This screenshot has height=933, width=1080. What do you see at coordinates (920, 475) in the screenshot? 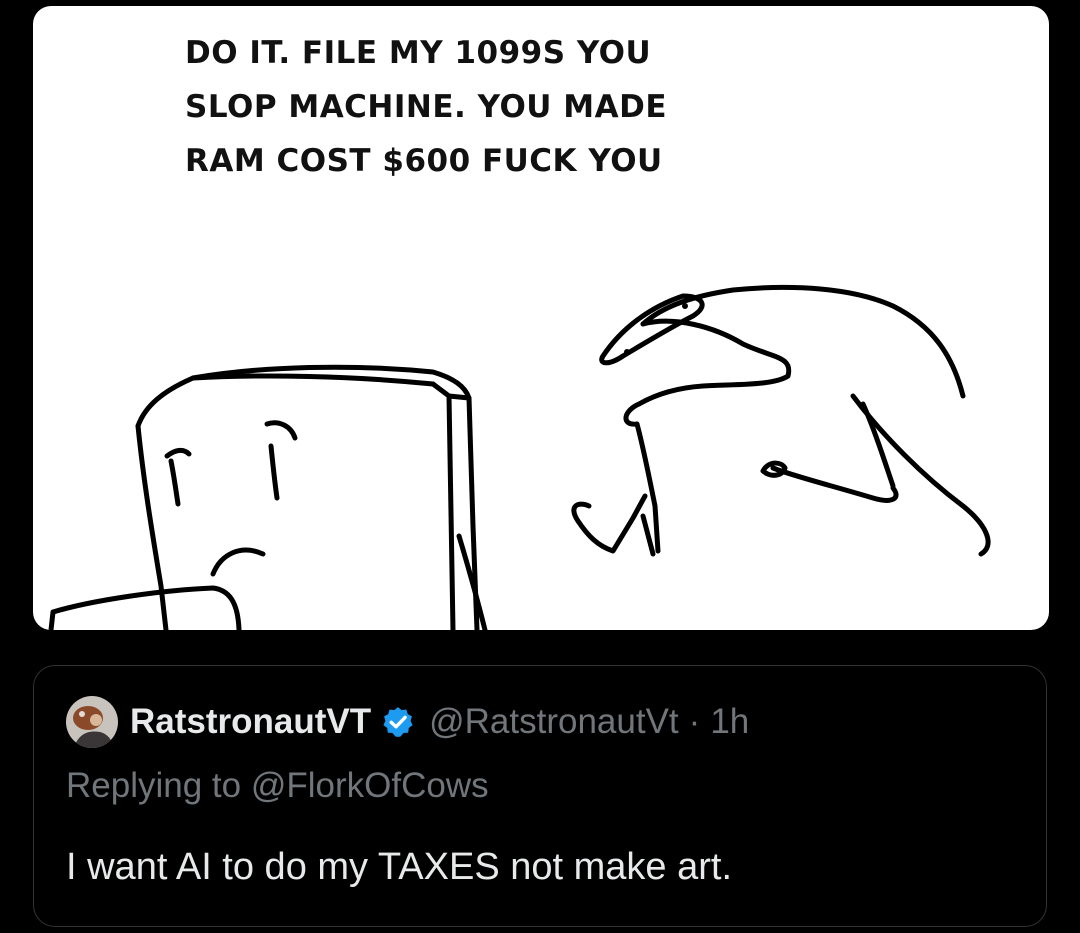
I see `flork-body` at bounding box center [920, 475].